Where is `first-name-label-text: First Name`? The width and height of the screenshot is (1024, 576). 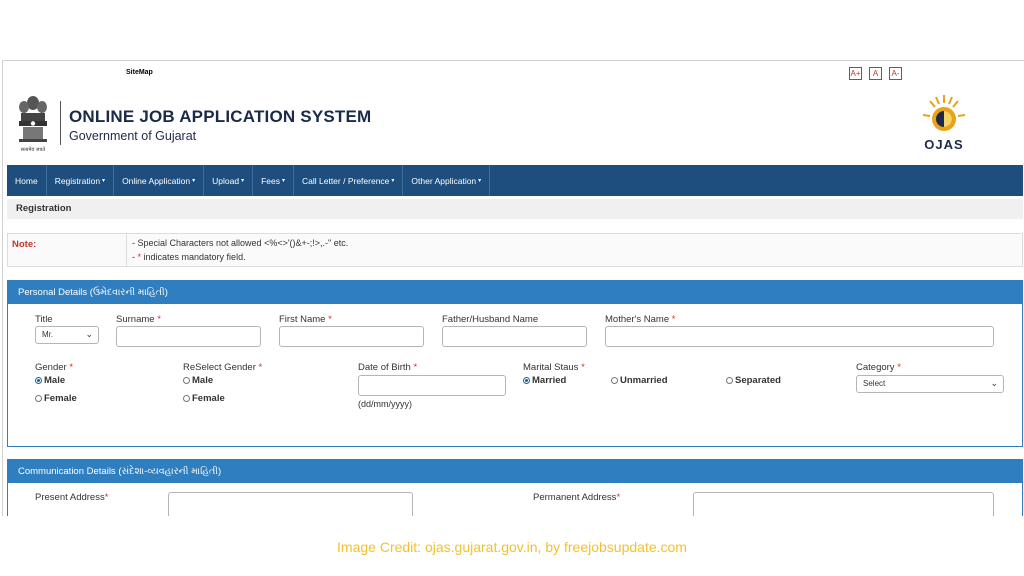
first-name-label-text: First Name is located at coordinates (302, 319).